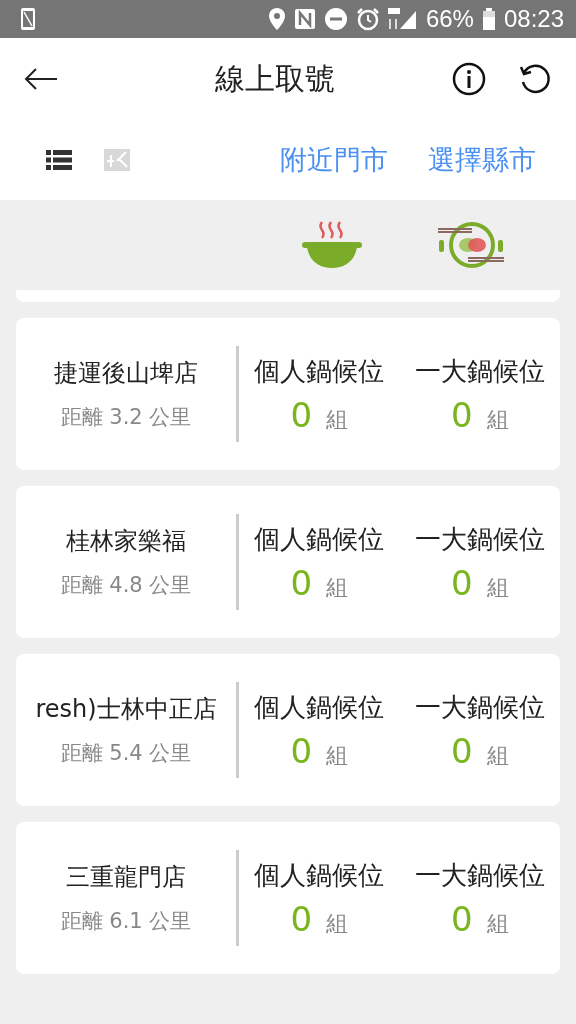 The height and width of the screenshot is (1024, 576). Describe the element at coordinates (288, 730) in the screenshot. I see `store-card: resh)士林中正店 距離 5.4 公里 個人鍋候位 0 組 一大鍋候位 0 組` at that location.